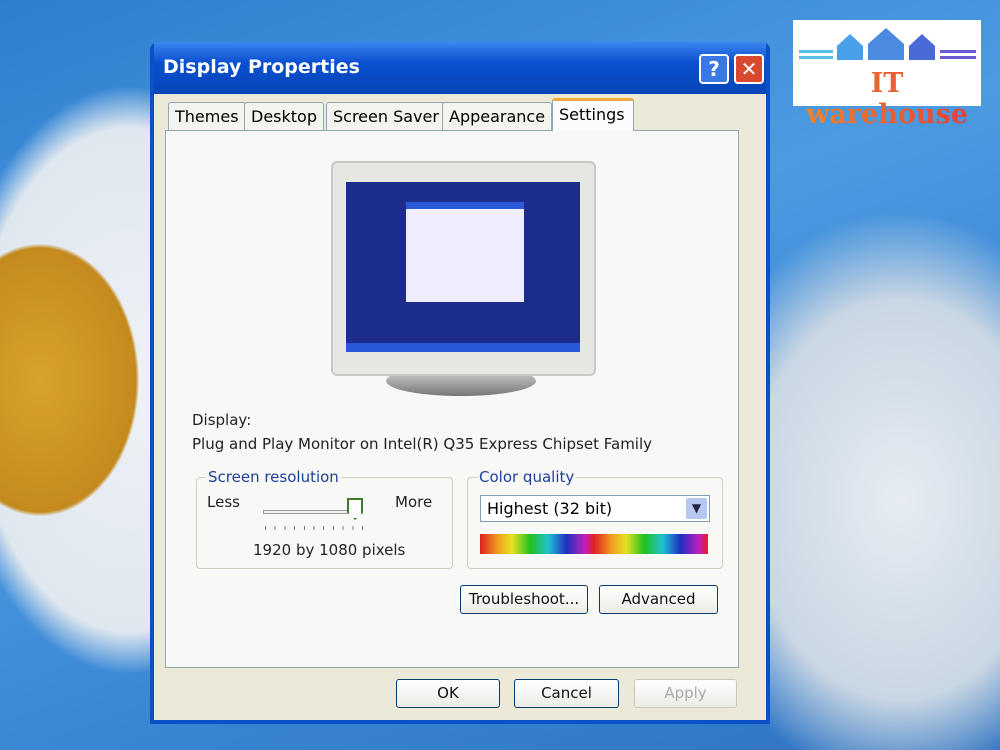  What do you see at coordinates (314, 528) in the screenshot?
I see `slider-ticks` at bounding box center [314, 528].